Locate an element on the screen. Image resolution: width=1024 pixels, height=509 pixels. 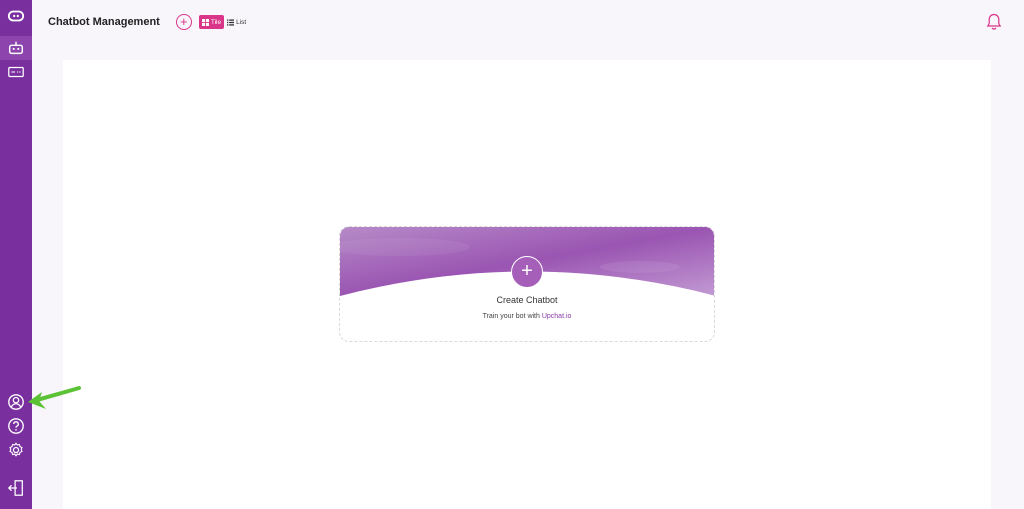
header: Chatbot Management + Tile List is located at coordinates (528, 22).